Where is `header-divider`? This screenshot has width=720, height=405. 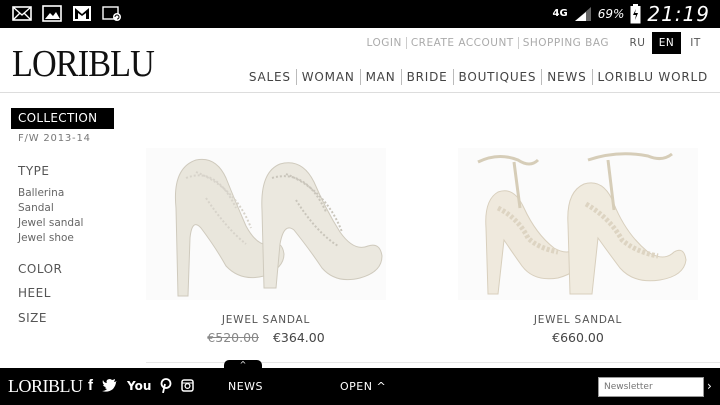
header-divider is located at coordinates (360, 92).